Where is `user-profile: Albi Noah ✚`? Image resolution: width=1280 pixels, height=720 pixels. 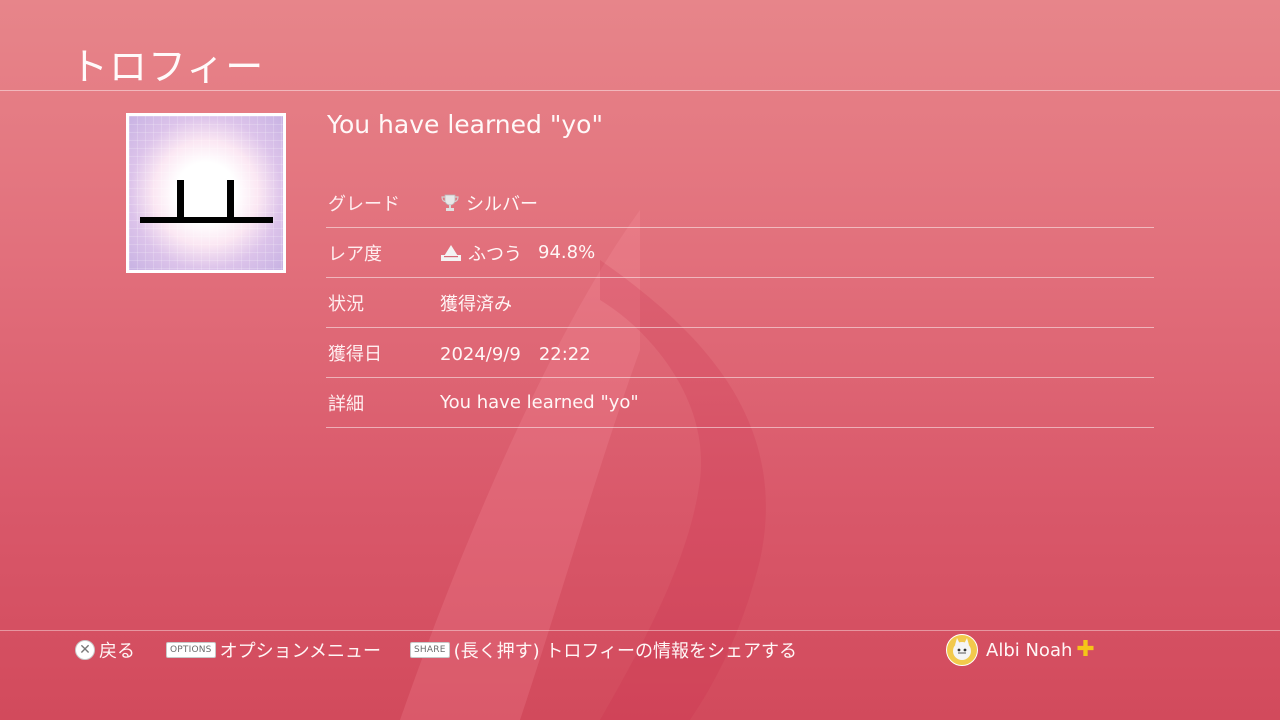
user-profile: Albi Noah ✚ is located at coordinates (1020, 650).